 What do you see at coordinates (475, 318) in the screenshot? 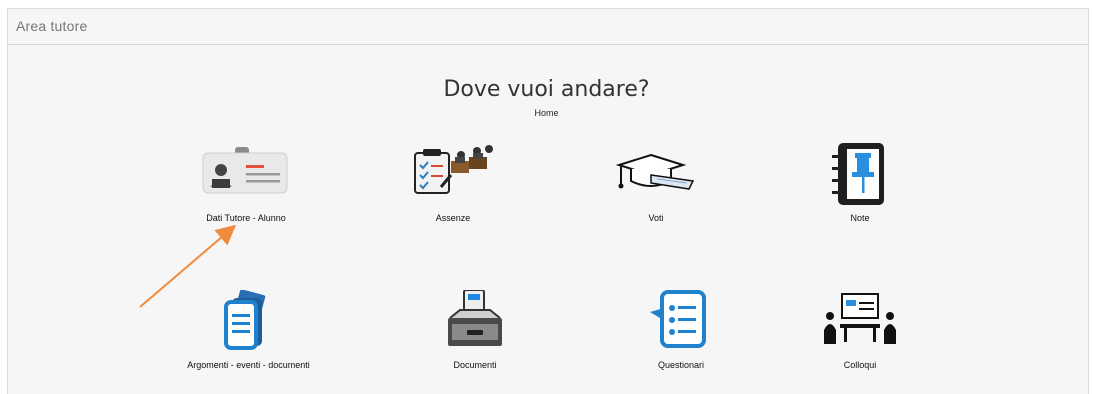
I see `inbox-tray-icon` at bounding box center [475, 318].